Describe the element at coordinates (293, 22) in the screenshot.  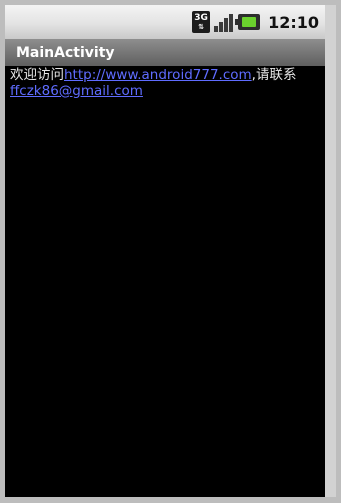
I see `status-clock: 12:10` at that location.